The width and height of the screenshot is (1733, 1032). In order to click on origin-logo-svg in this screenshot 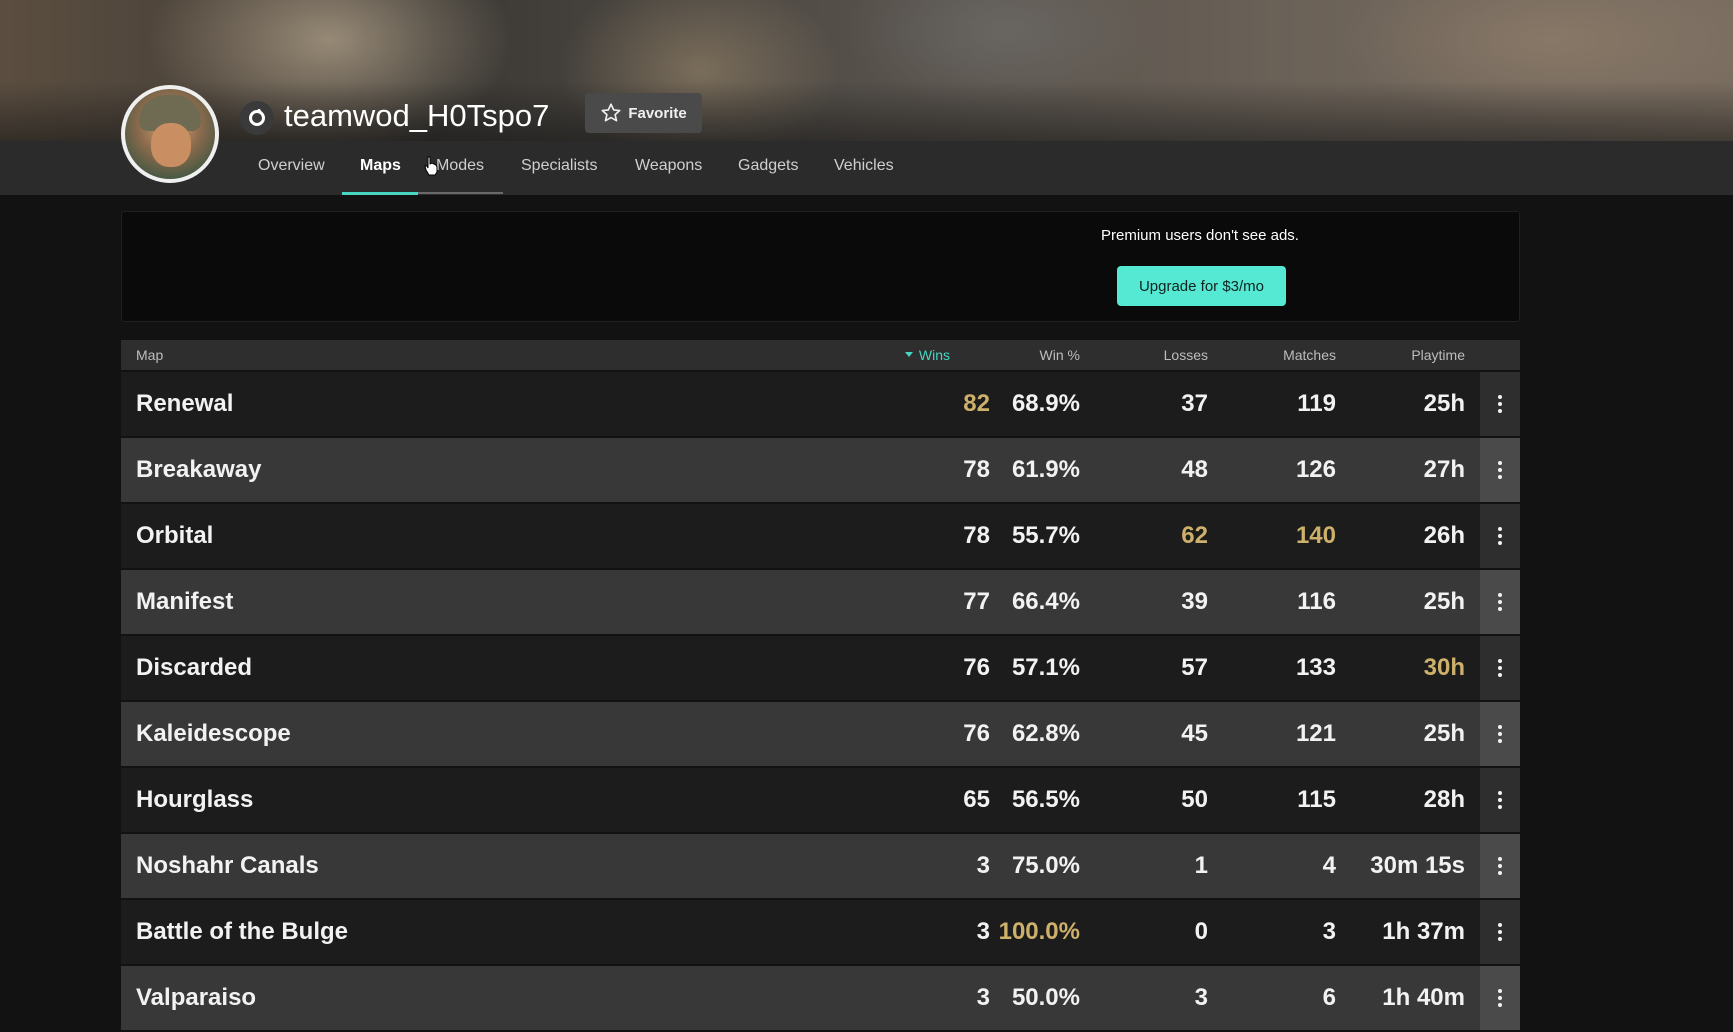, I will do `click(257, 117)`.